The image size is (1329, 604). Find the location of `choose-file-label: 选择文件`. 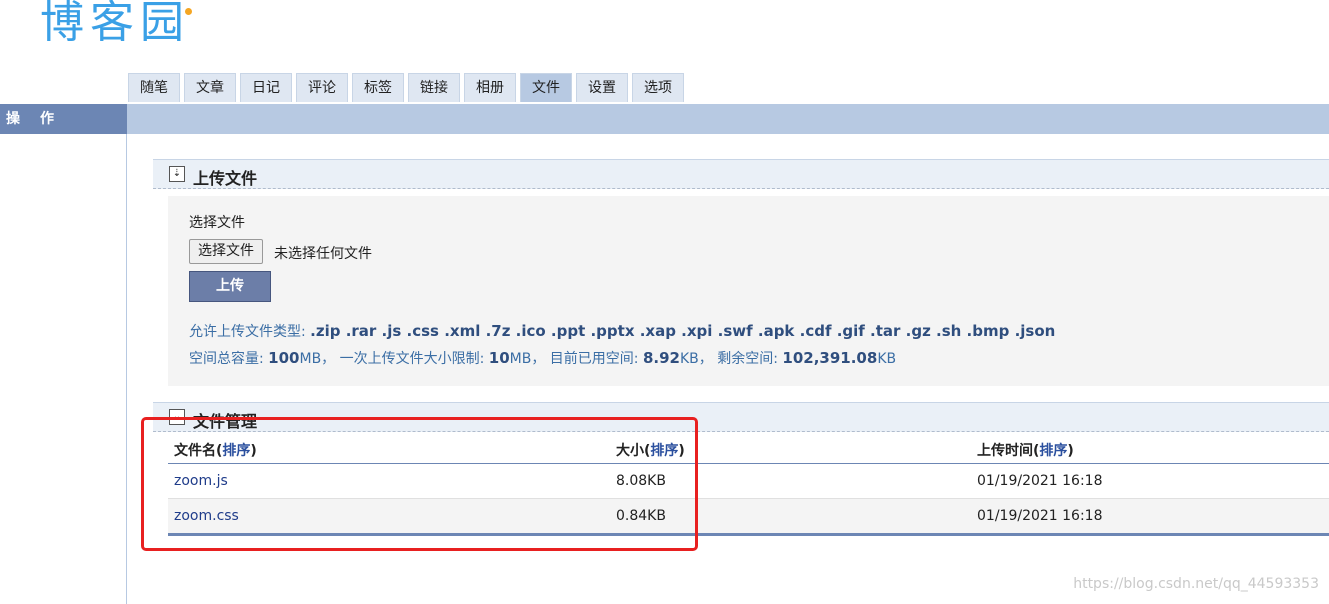

choose-file-label: 选择文件 is located at coordinates (217, 223).